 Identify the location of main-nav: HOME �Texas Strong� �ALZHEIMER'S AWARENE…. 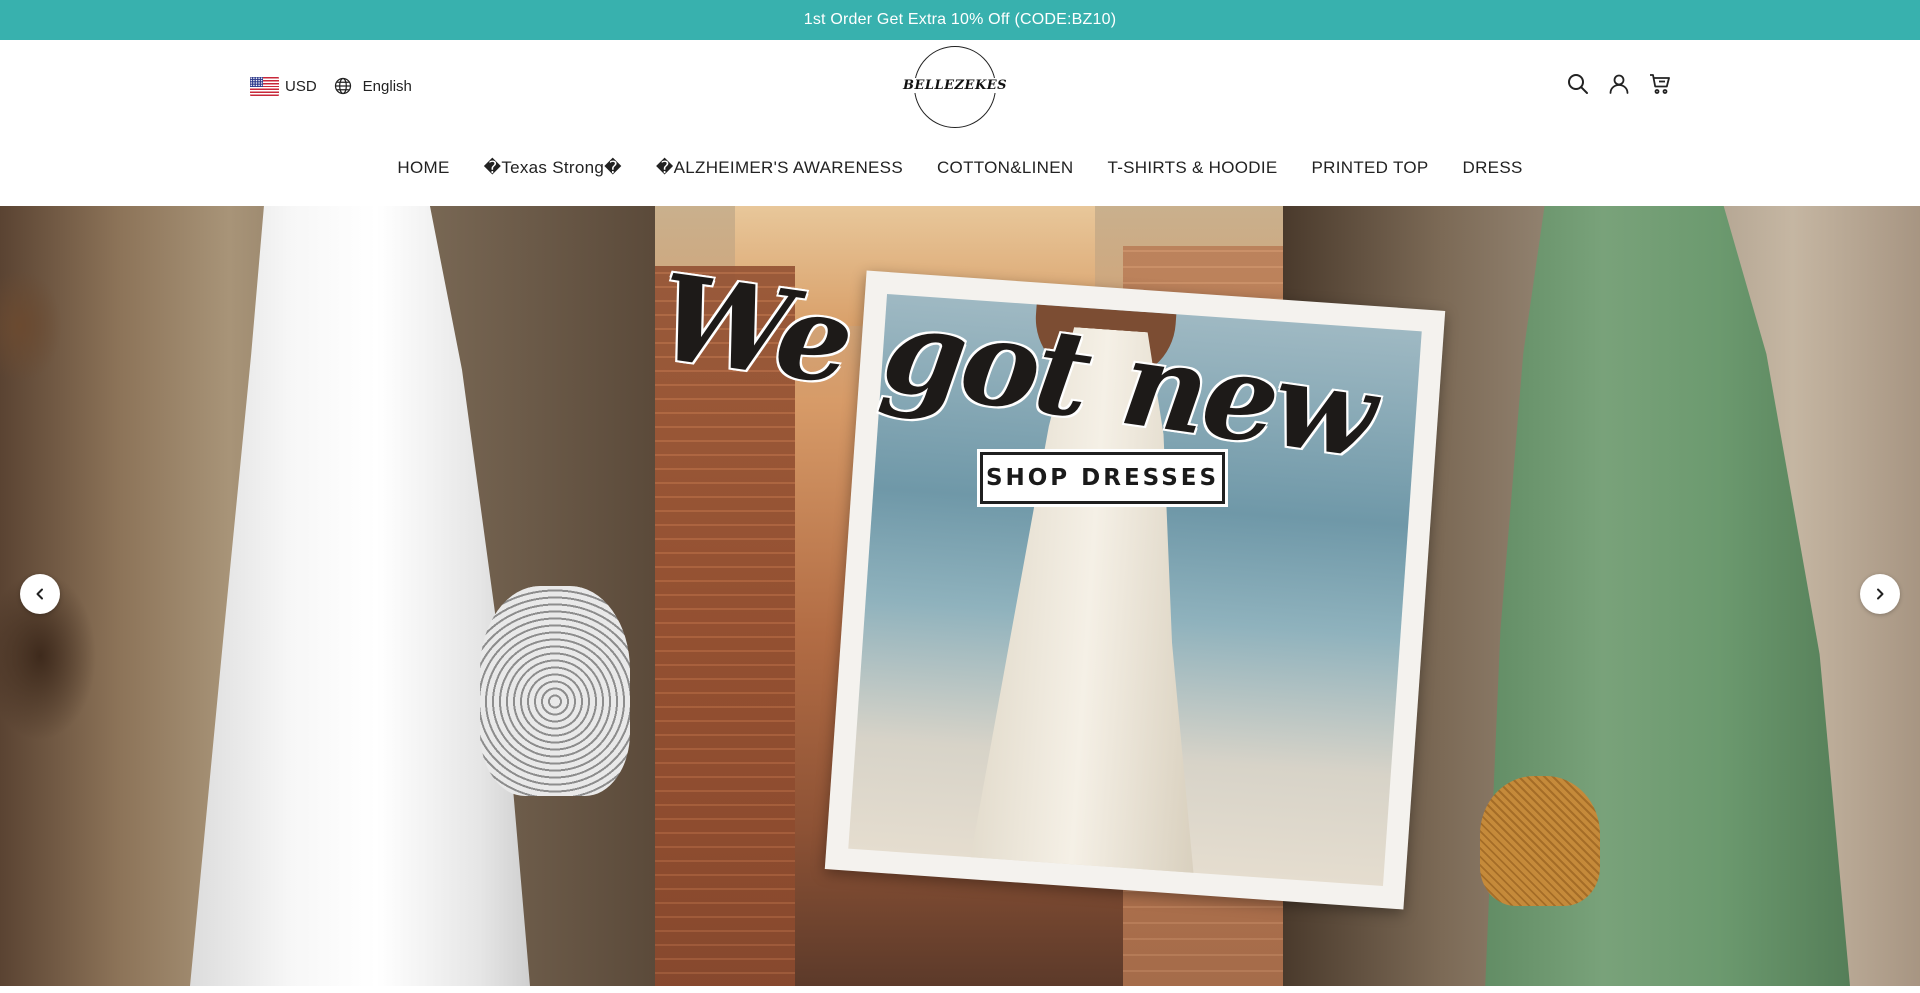
(960, 168).